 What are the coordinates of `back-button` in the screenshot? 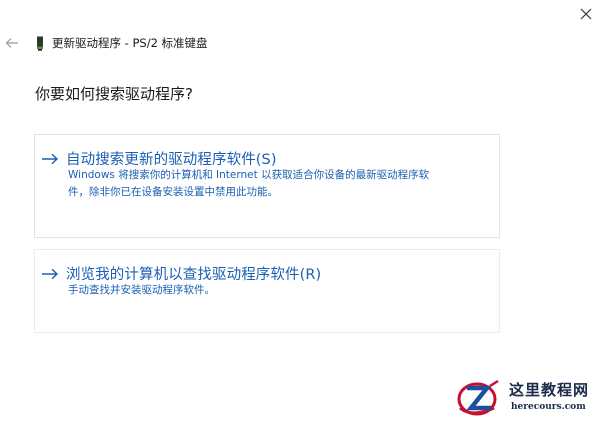 It's located at (12, 43).